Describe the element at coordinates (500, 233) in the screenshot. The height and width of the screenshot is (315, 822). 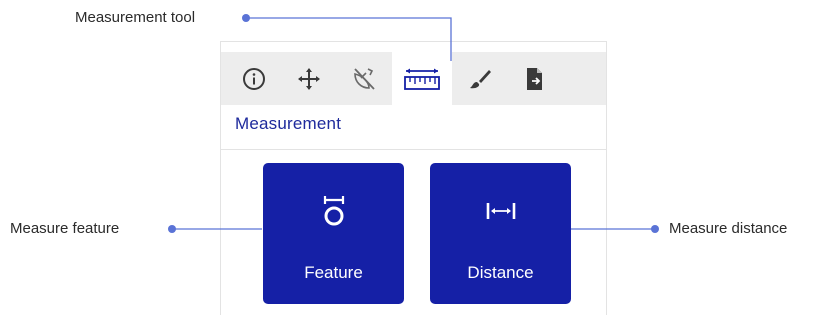
I see `measure-distance-button: Distance` at that location.